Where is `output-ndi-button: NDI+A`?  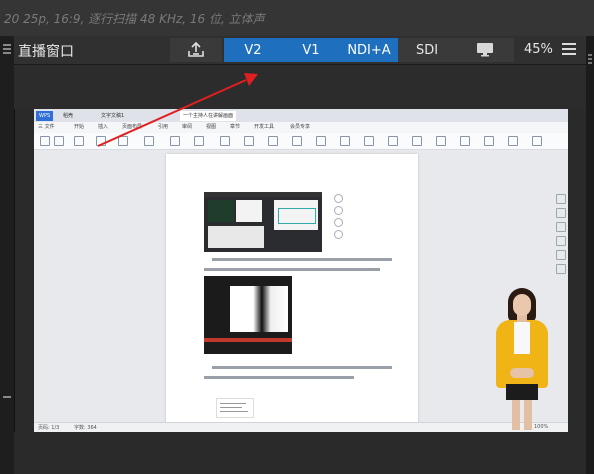
output-ndi-button: NDI+A is located at coordinates (369, 50).